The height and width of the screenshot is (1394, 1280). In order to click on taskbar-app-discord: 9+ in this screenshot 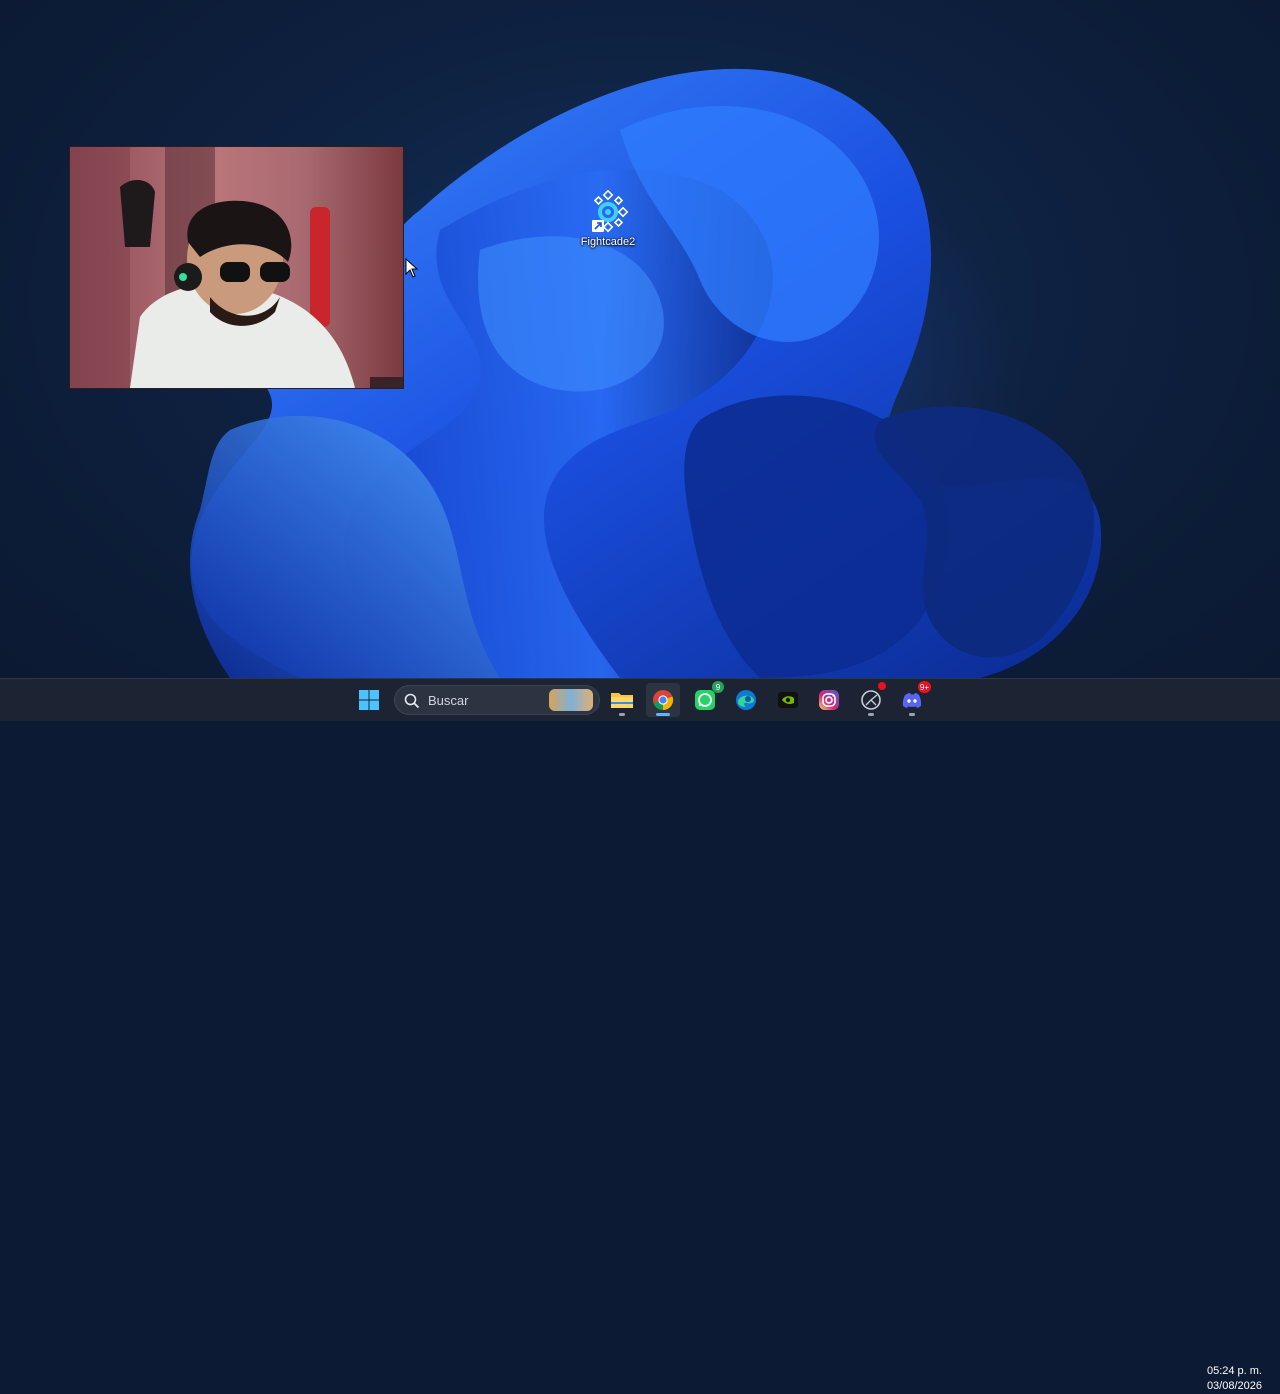, I will do `click(913, 699)`.